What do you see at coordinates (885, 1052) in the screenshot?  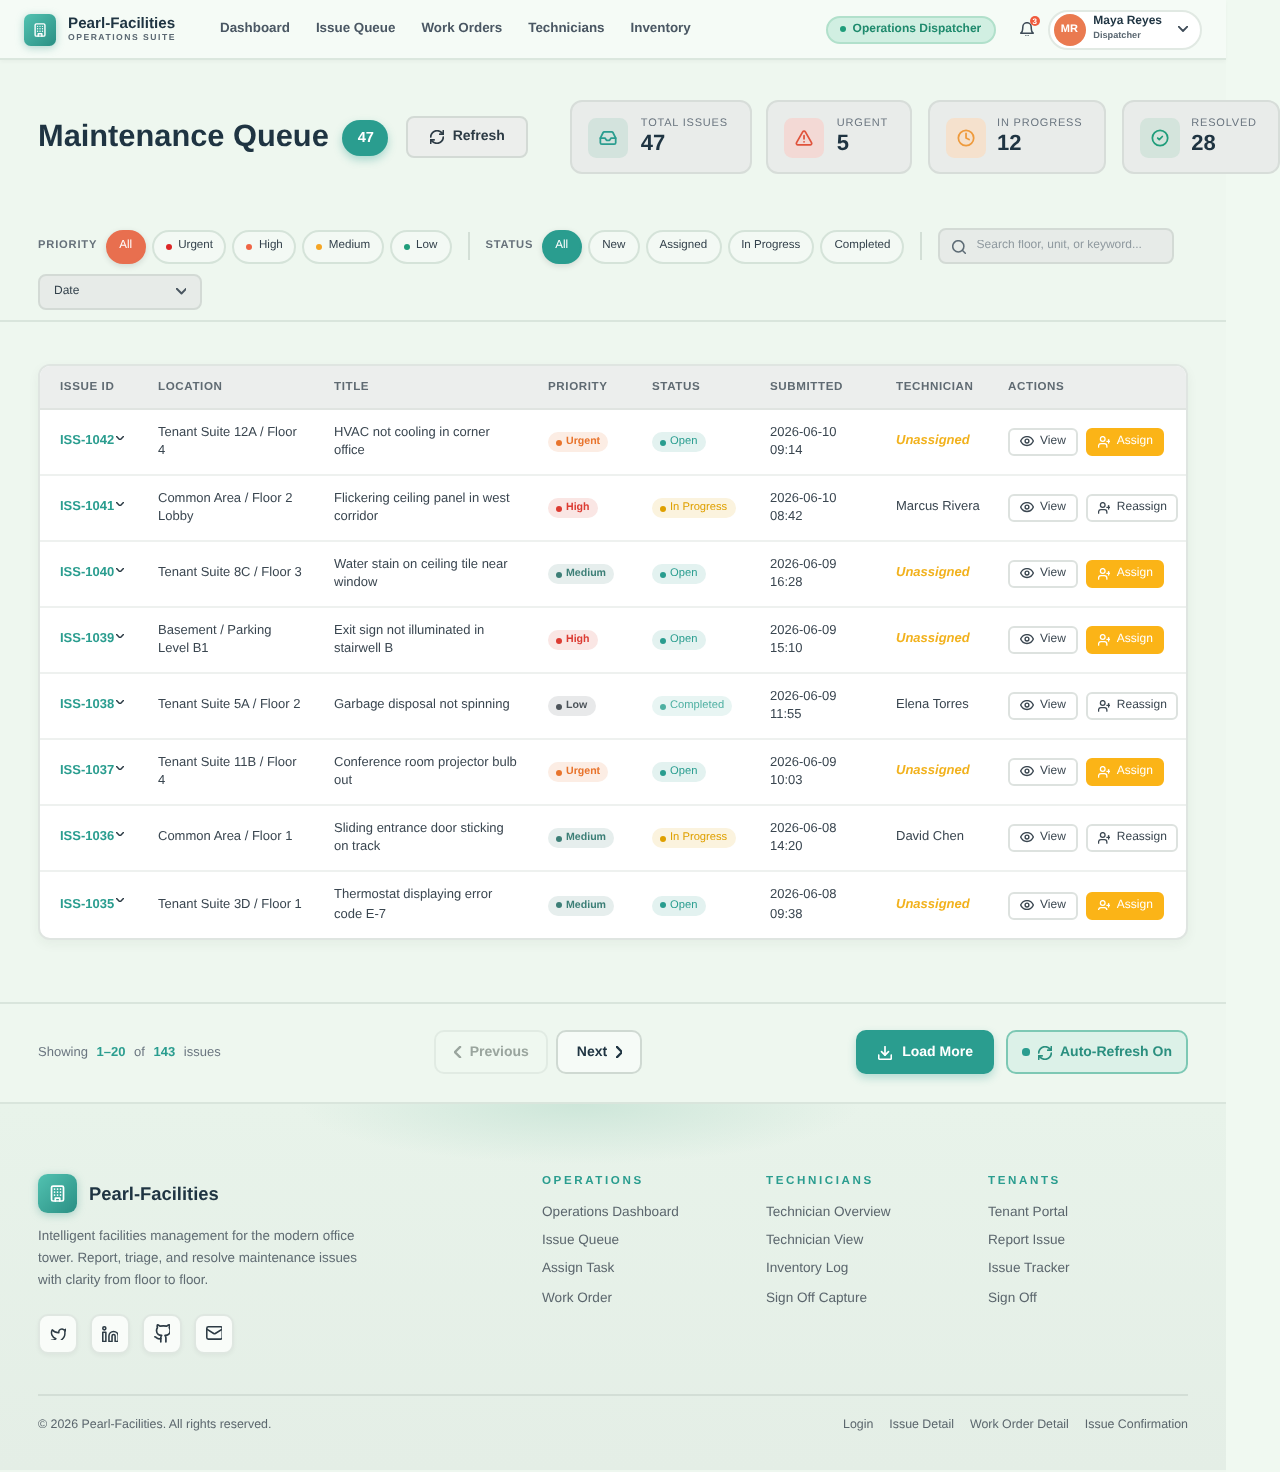 I see `download-icon` at bounding box center [885, 1052].